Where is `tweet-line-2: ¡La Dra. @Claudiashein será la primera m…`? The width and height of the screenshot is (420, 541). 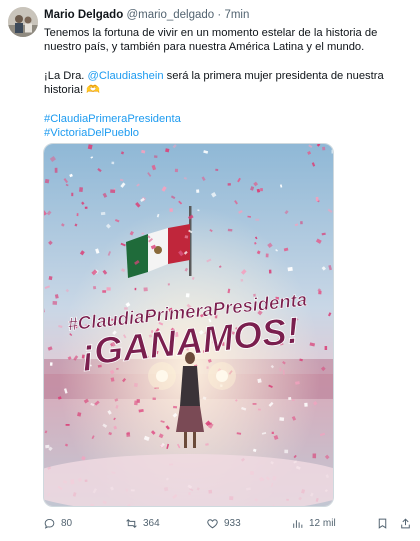
tweet-line-2: ¡La Dra. @Claudiashein será la primera m… is located at coordinates (229, 83).